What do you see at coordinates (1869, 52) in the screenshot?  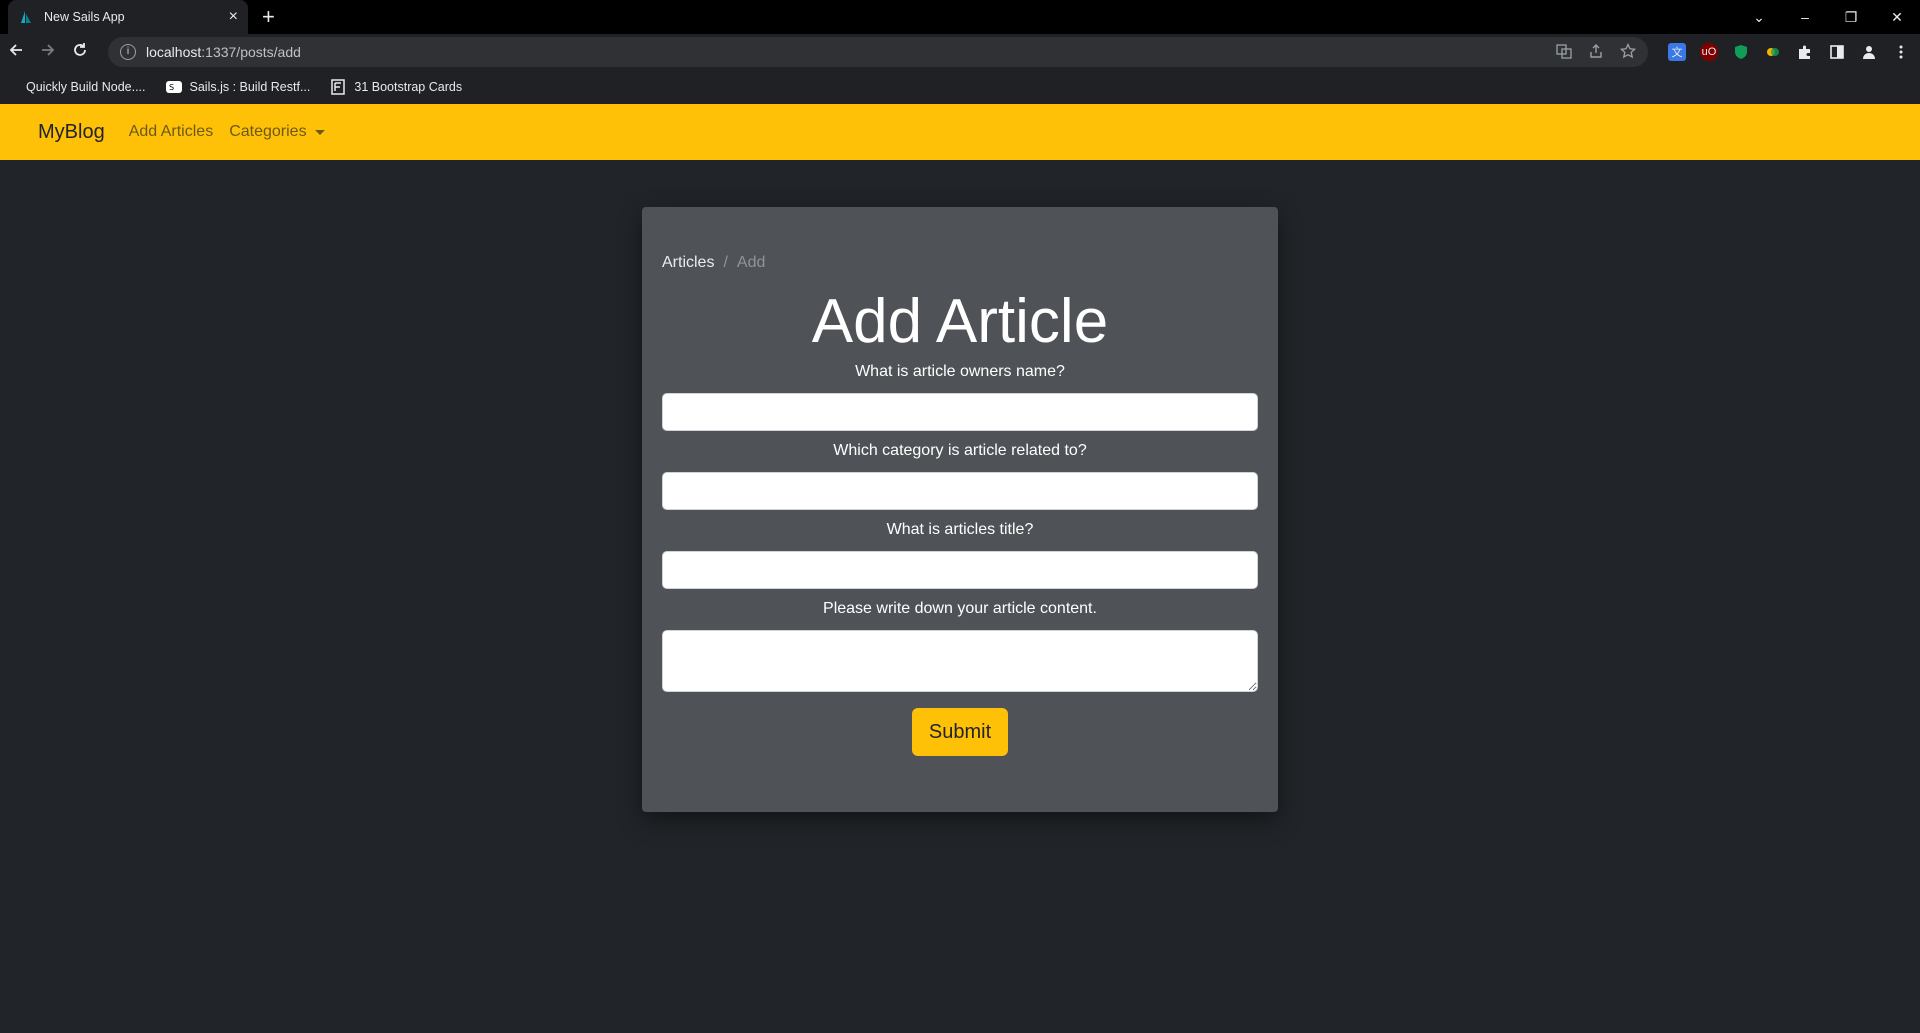 I see `profile-avatar-icon` at bounding box center [1869, 52].